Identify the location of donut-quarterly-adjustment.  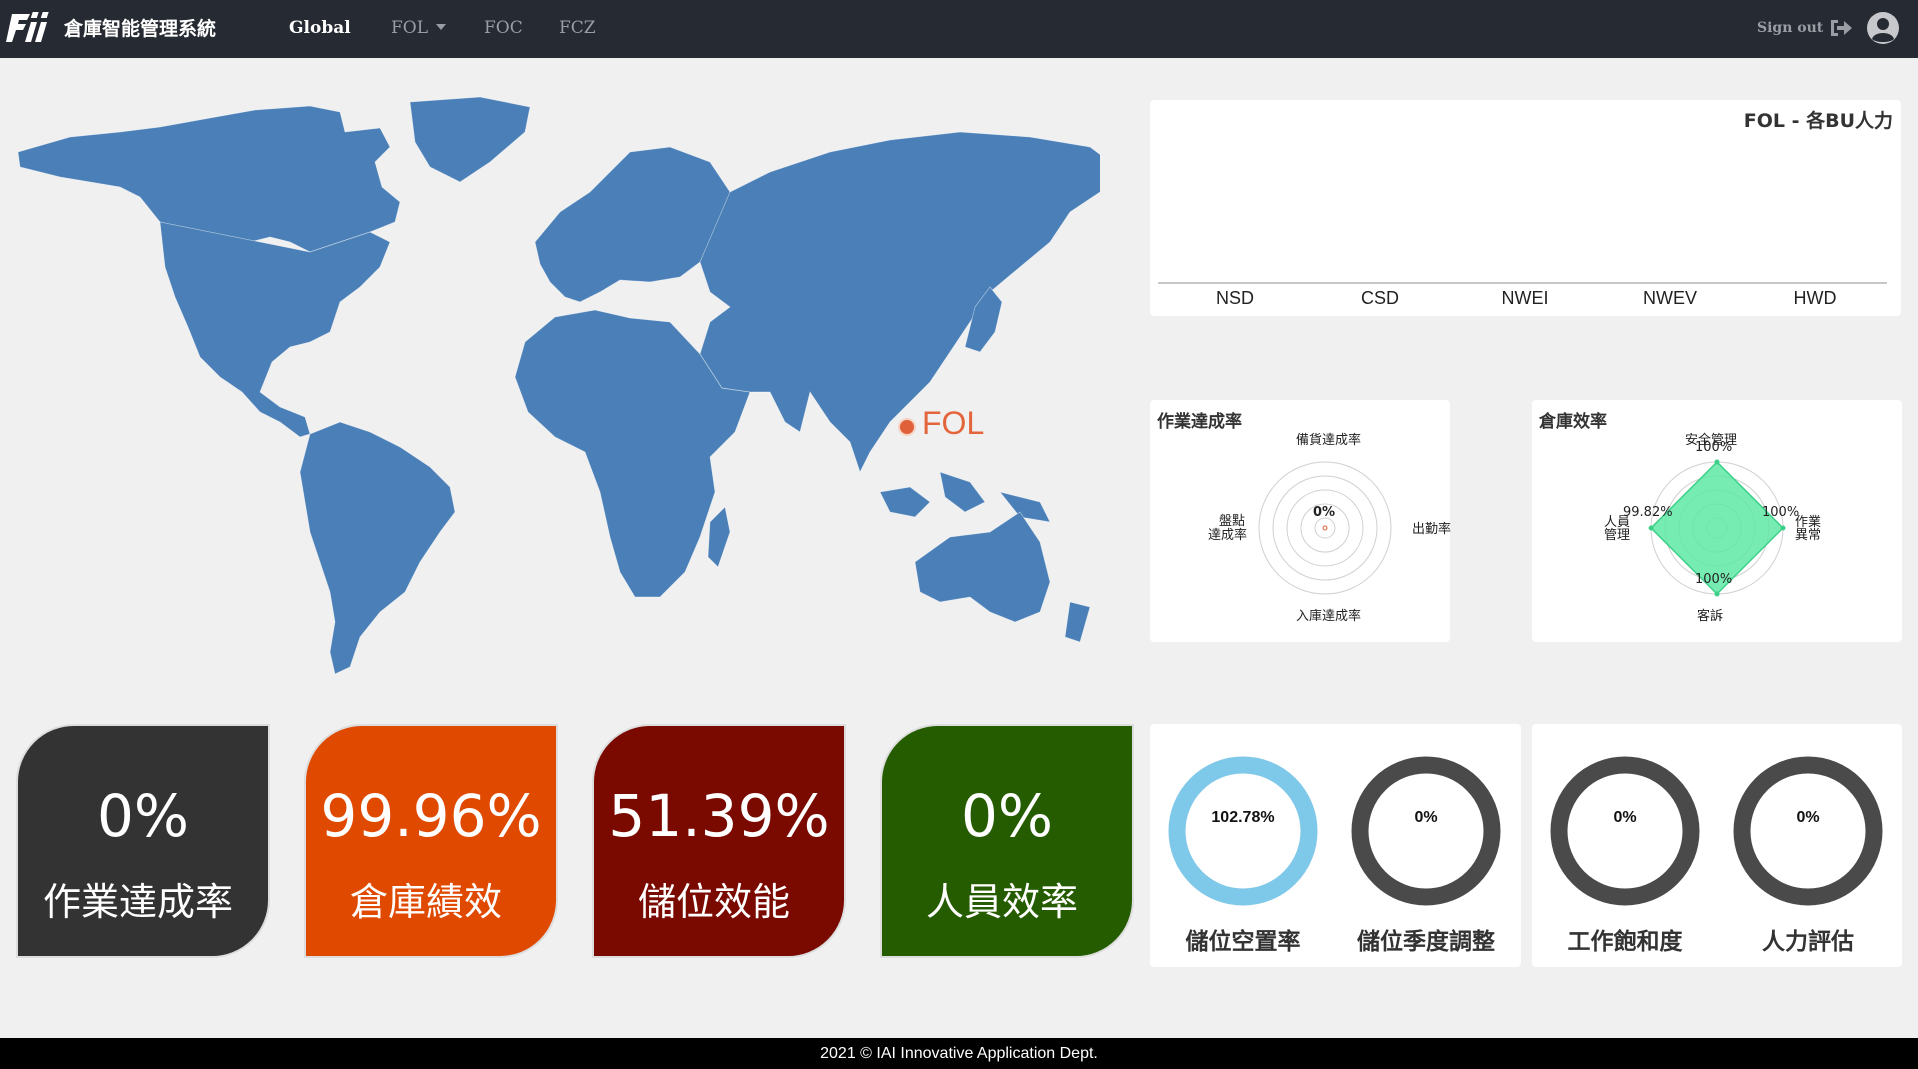
(1426, 831).